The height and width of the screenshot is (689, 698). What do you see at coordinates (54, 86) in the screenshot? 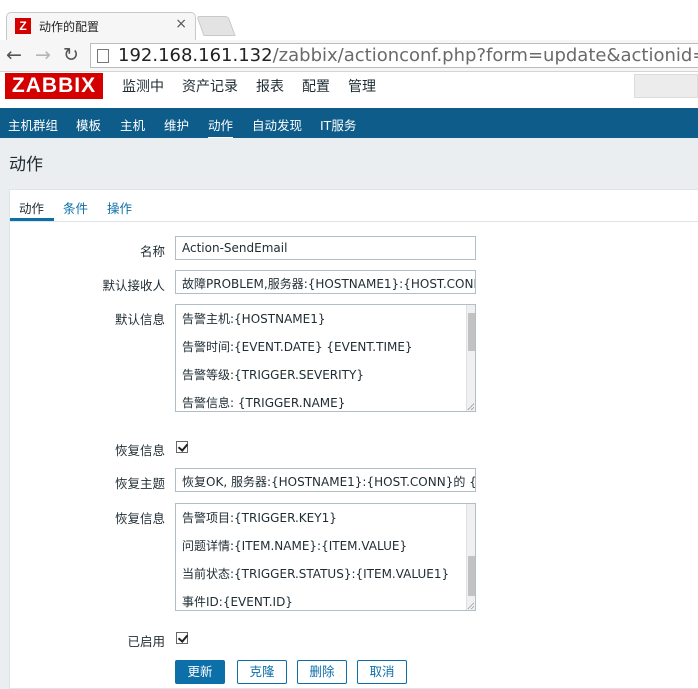
I see `zabbix-logo: ZABBIX` at bounding box center [54, 86].